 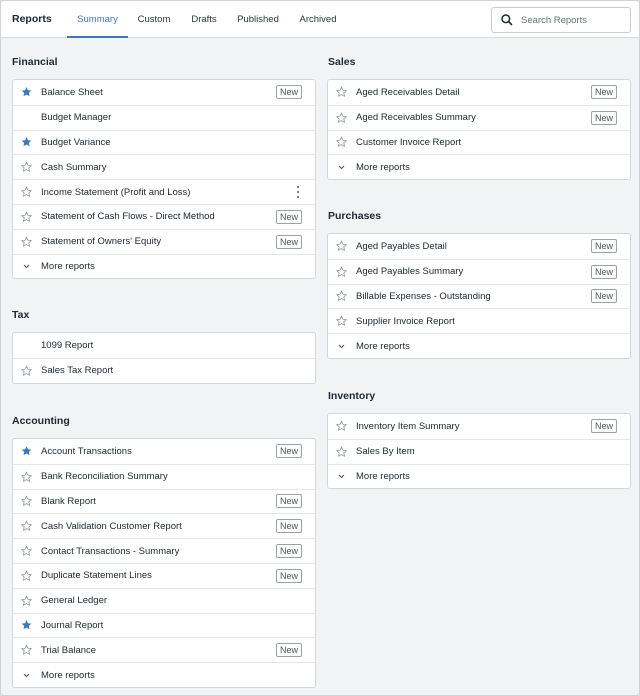 I want to click on report-item-blank-report: Blank Report New, so click(x=164, y=501).